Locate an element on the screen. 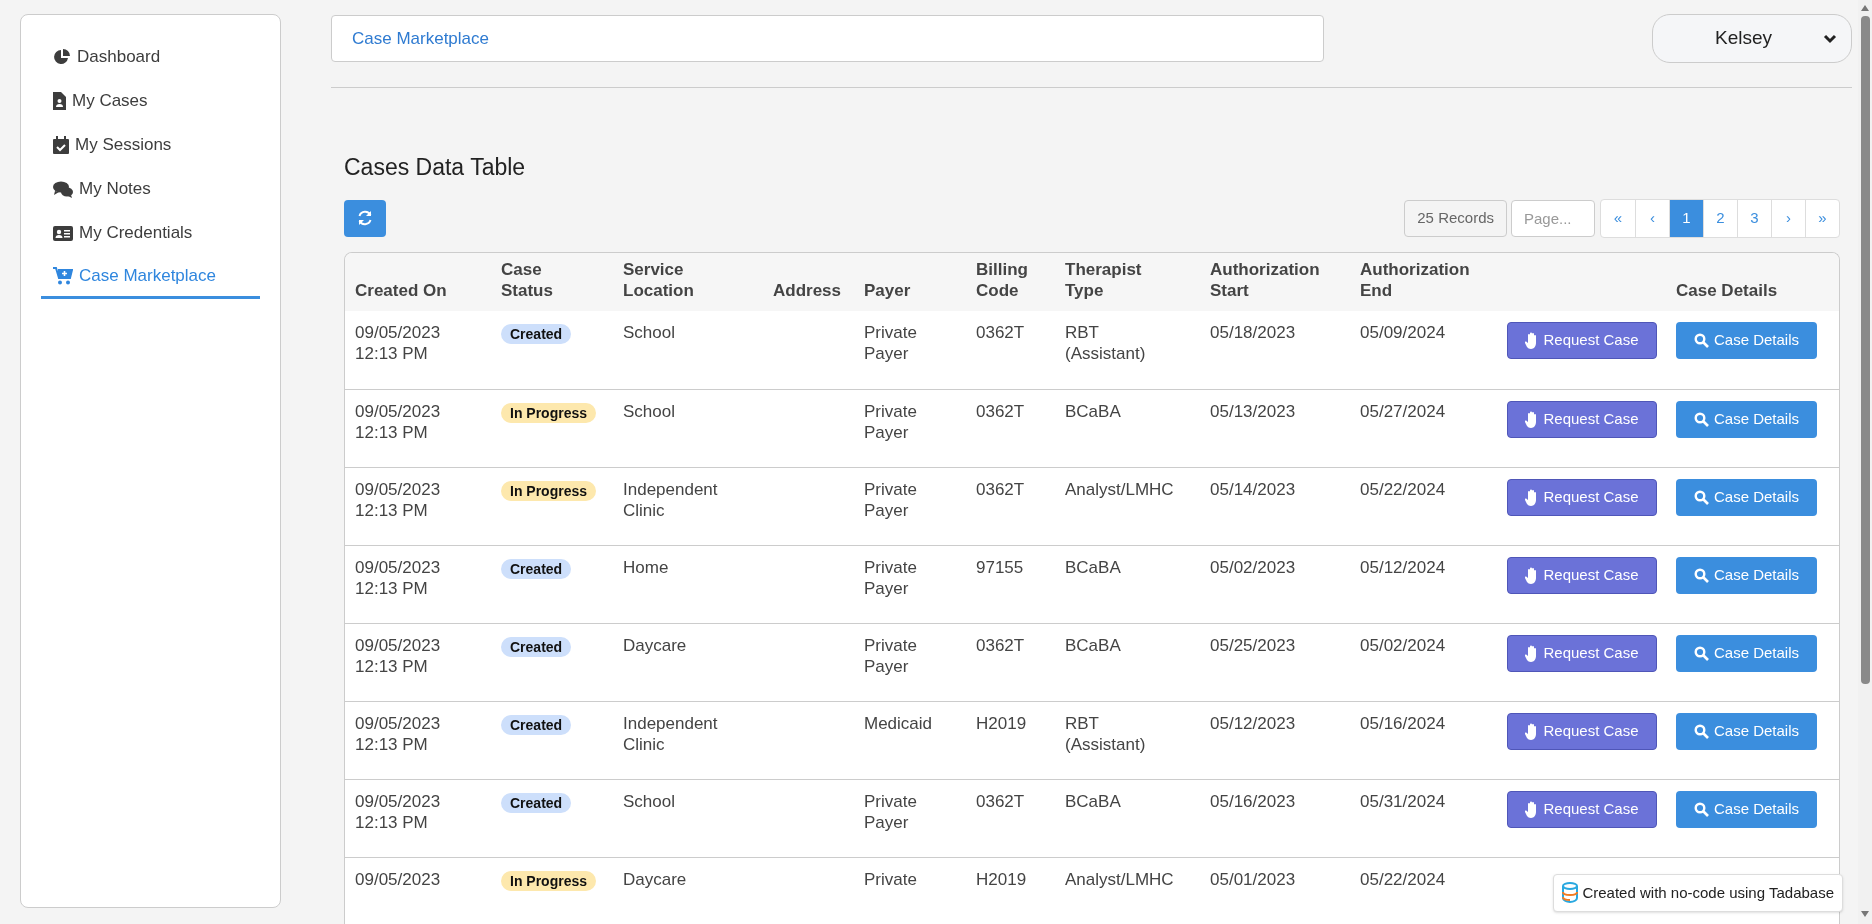 This screenshot has width=1872, height=924. pagination-button: › is located at coordinates (1788, 218).